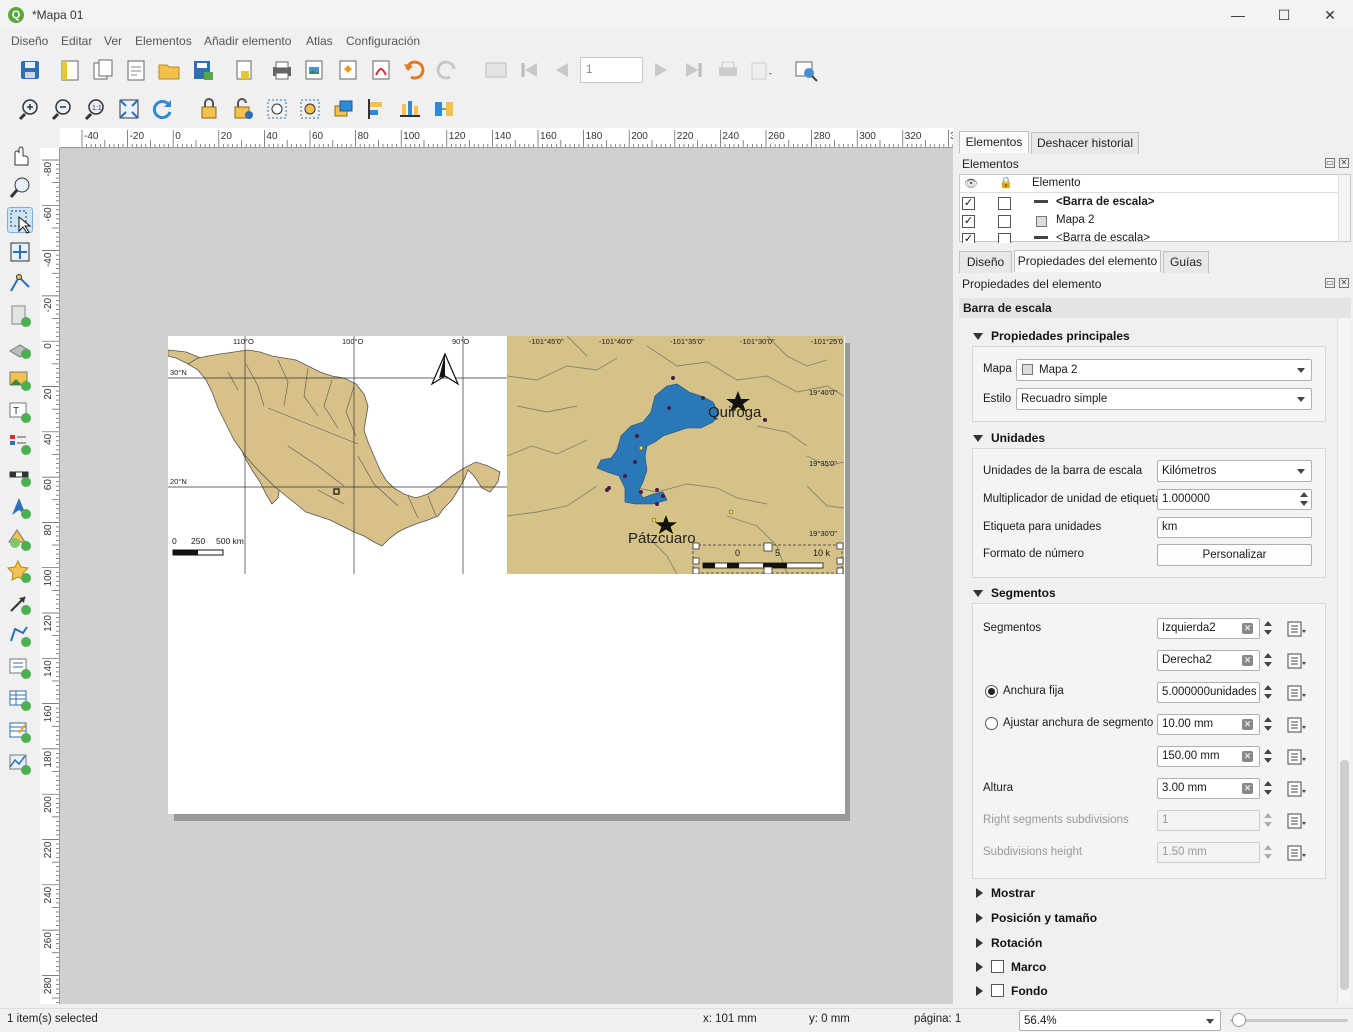 Image resolution: width=1353 pixels, height=1032 pixels. What do you see at coordinates (1268, 724) in the screenshot?
I see `fit-min-spinner` at bounding box center [1268, 724].